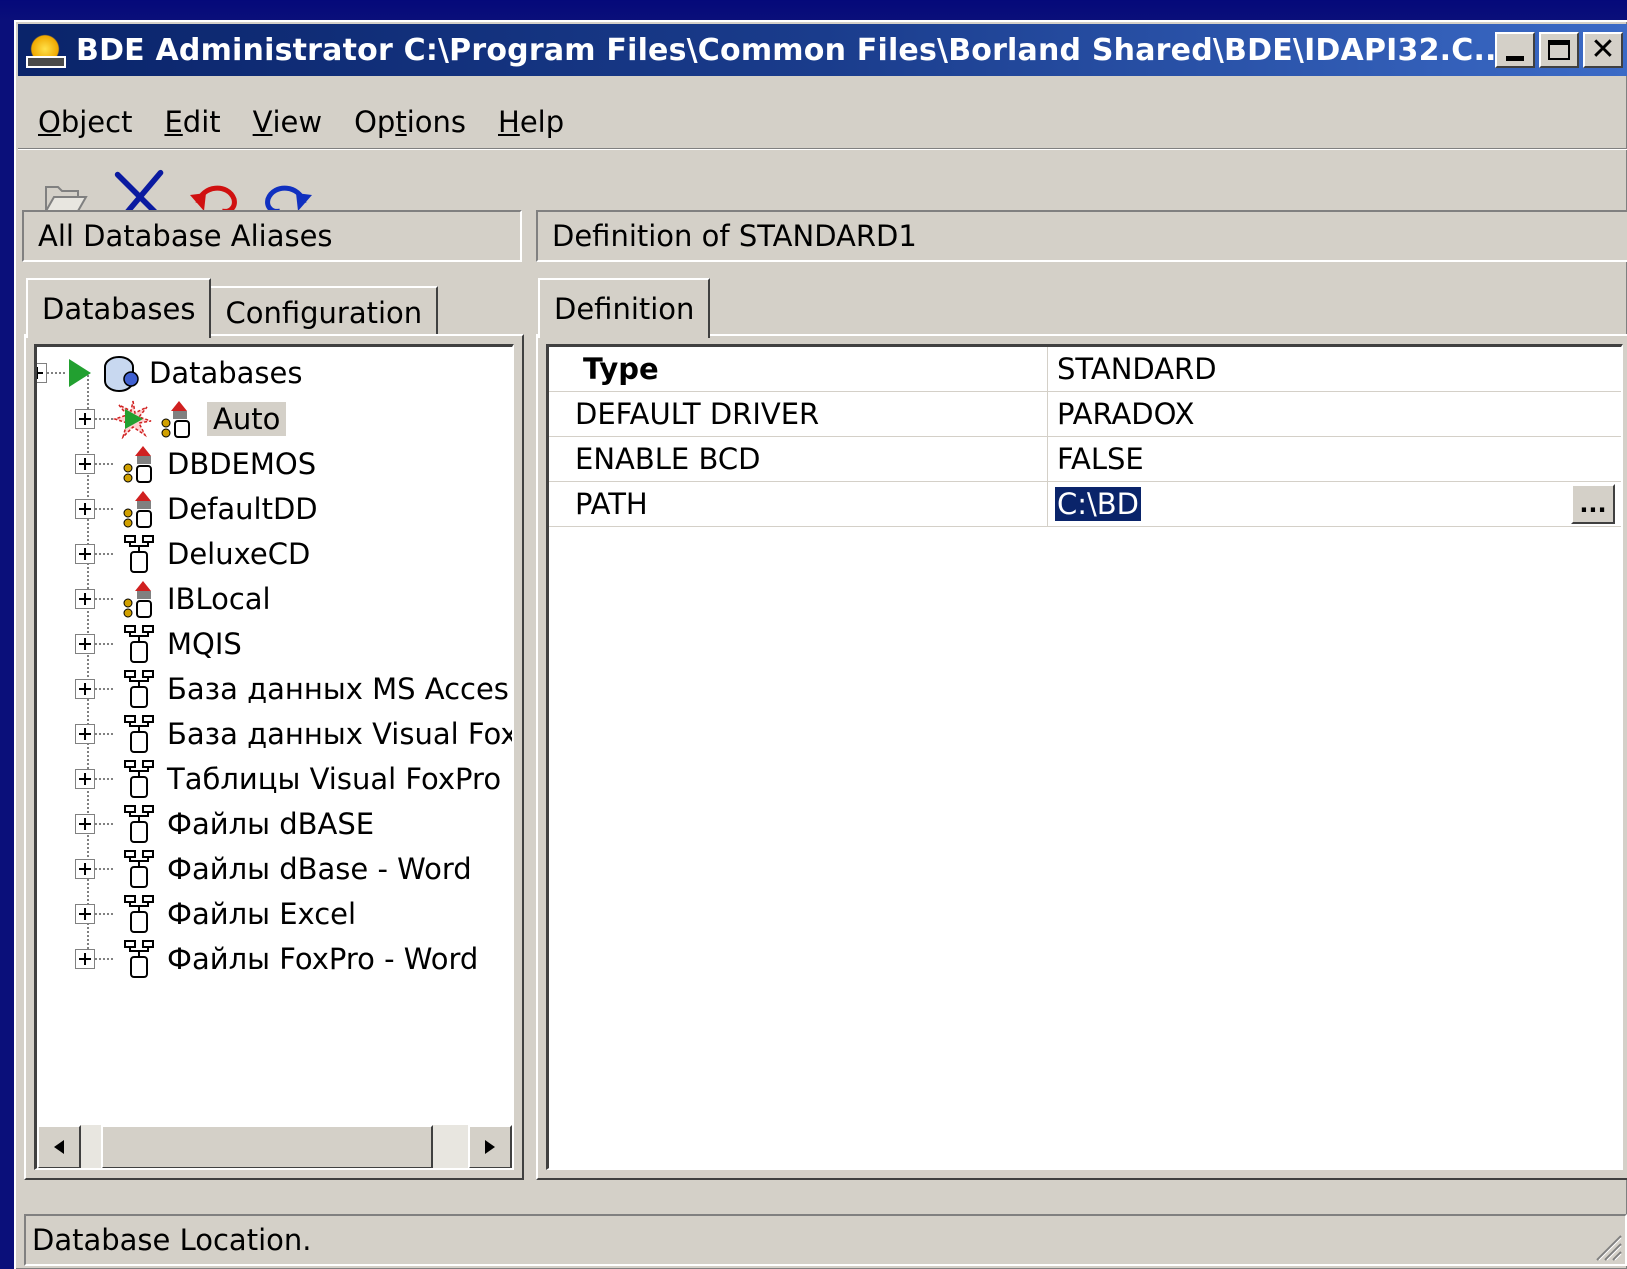 The width and height of the screenshot is (1627, 1269). Describe the element at coordinates (192, 554) in the screenshot. I see `tree-item: DeluxeCD` at that location.